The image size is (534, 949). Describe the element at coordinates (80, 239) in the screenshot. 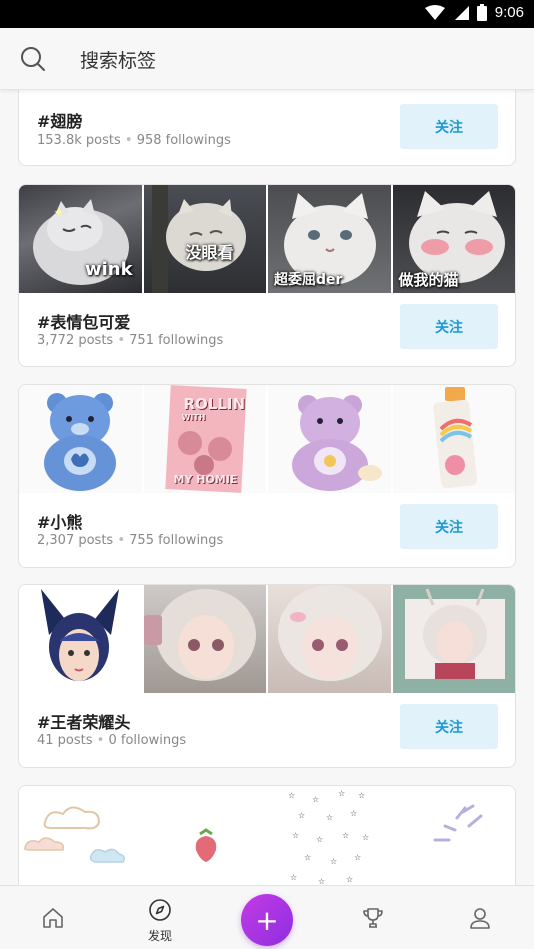

I see `thumbnail-image: ✦ wink` at that location.